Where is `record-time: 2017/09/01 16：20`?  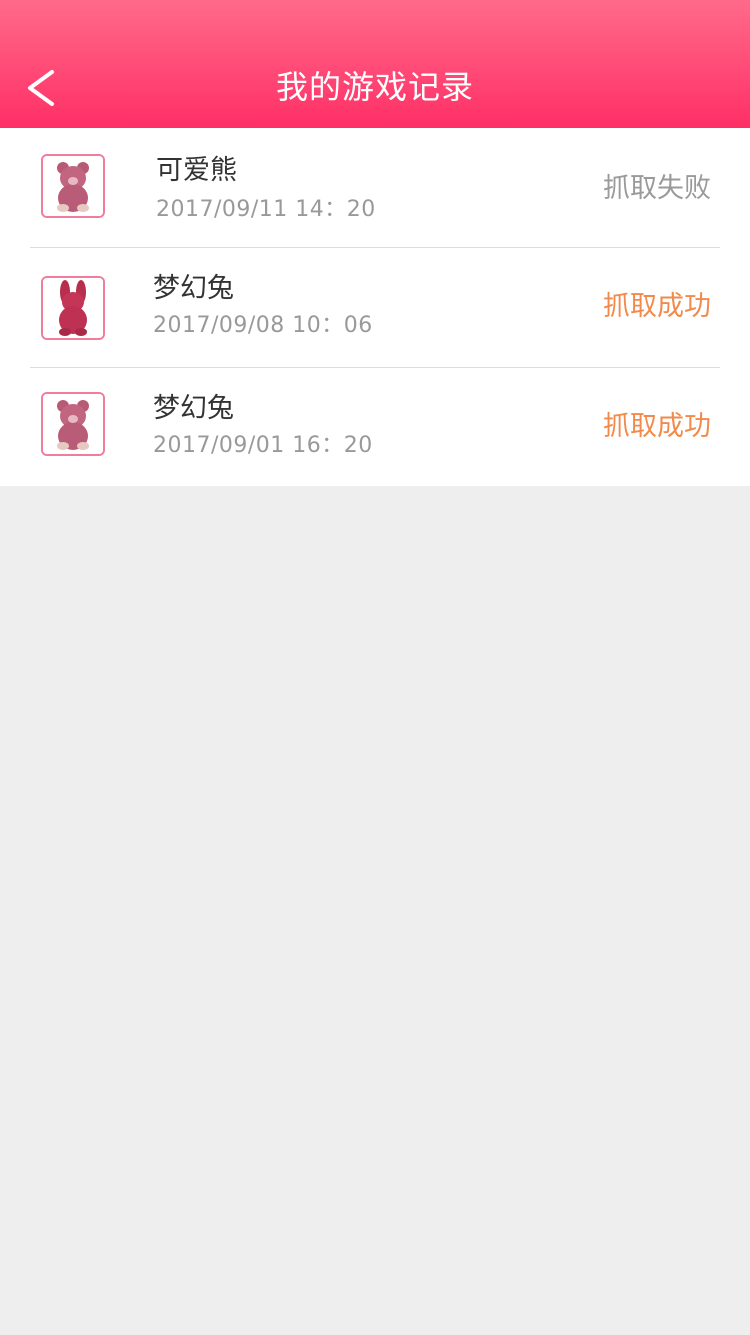
record-time: 2017/09/01 16：20 is located at coordinates (263, 445).